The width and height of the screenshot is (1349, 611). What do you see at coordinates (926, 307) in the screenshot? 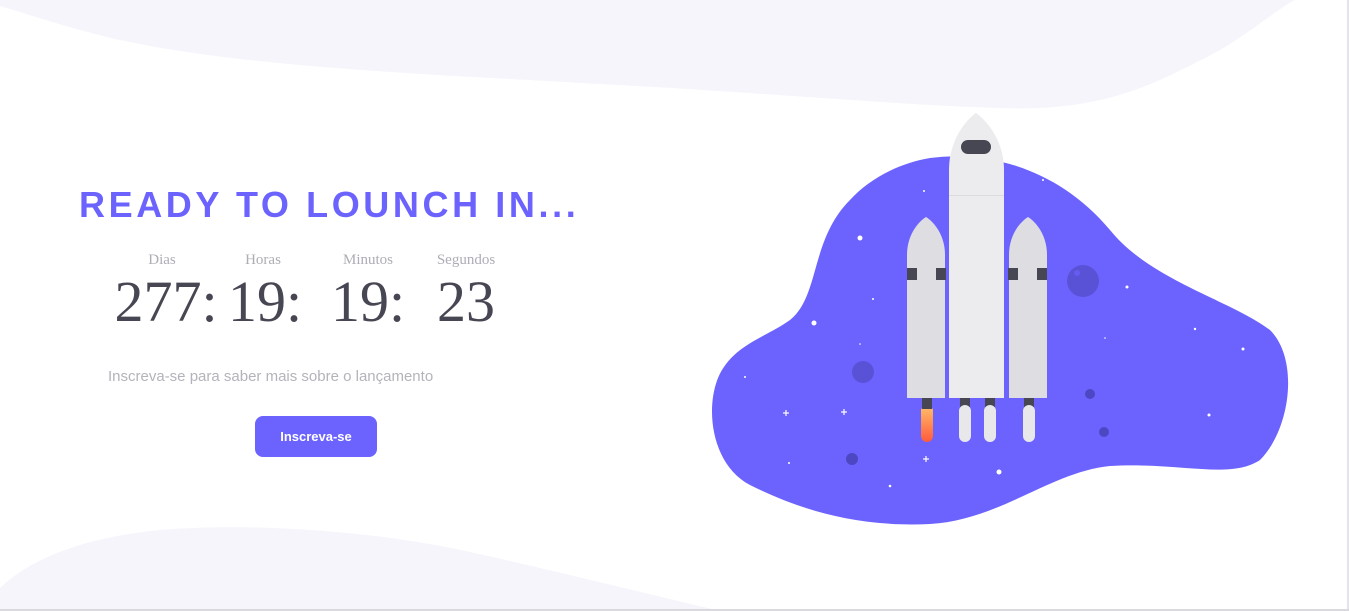
I see `left-booster` at bounding box center [926, 307].